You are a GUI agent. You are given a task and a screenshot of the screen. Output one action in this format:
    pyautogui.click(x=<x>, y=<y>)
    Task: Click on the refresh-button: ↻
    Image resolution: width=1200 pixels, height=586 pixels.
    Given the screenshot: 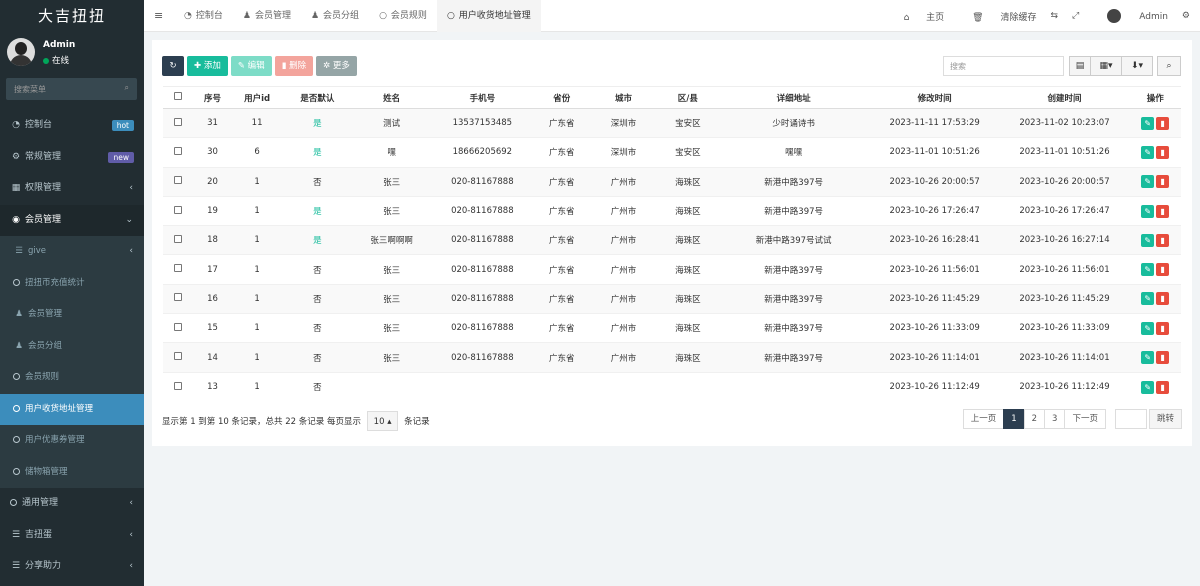 What is the action you would take?
    pyautogui.click(x=173, y=66)
    